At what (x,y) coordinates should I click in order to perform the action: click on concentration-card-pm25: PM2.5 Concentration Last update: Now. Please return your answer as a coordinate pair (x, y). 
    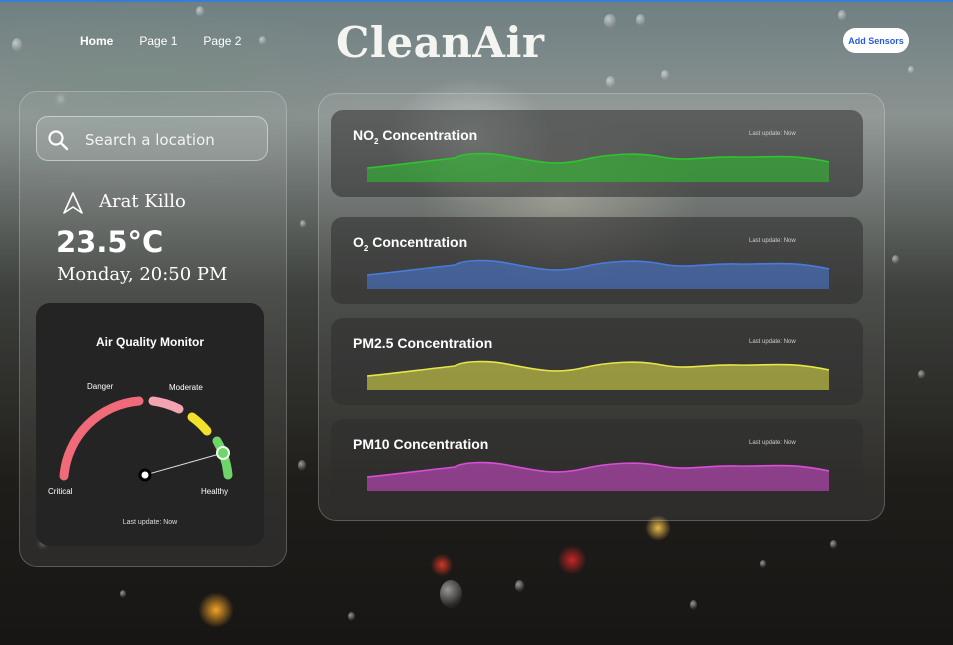
    Looking at the image, I should click on (597, 361).